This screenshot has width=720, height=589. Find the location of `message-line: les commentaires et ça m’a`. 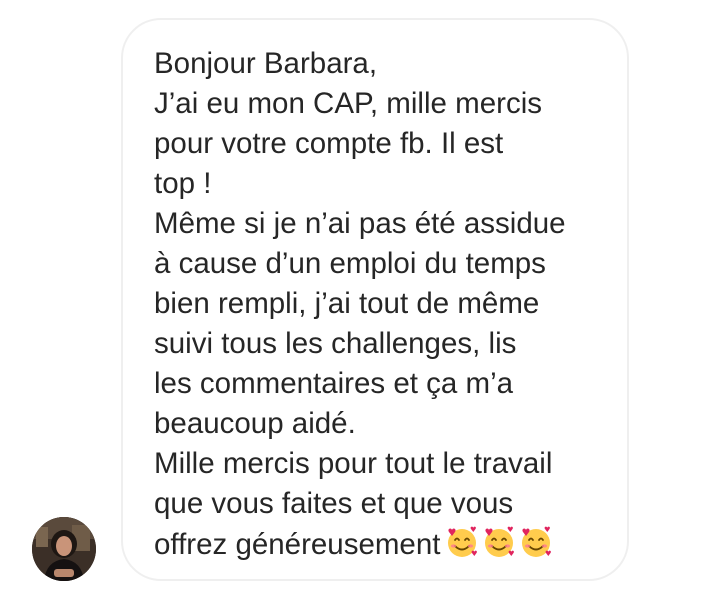

message-line: les commentaires et ça m’a is located at coordinates (334, 383).